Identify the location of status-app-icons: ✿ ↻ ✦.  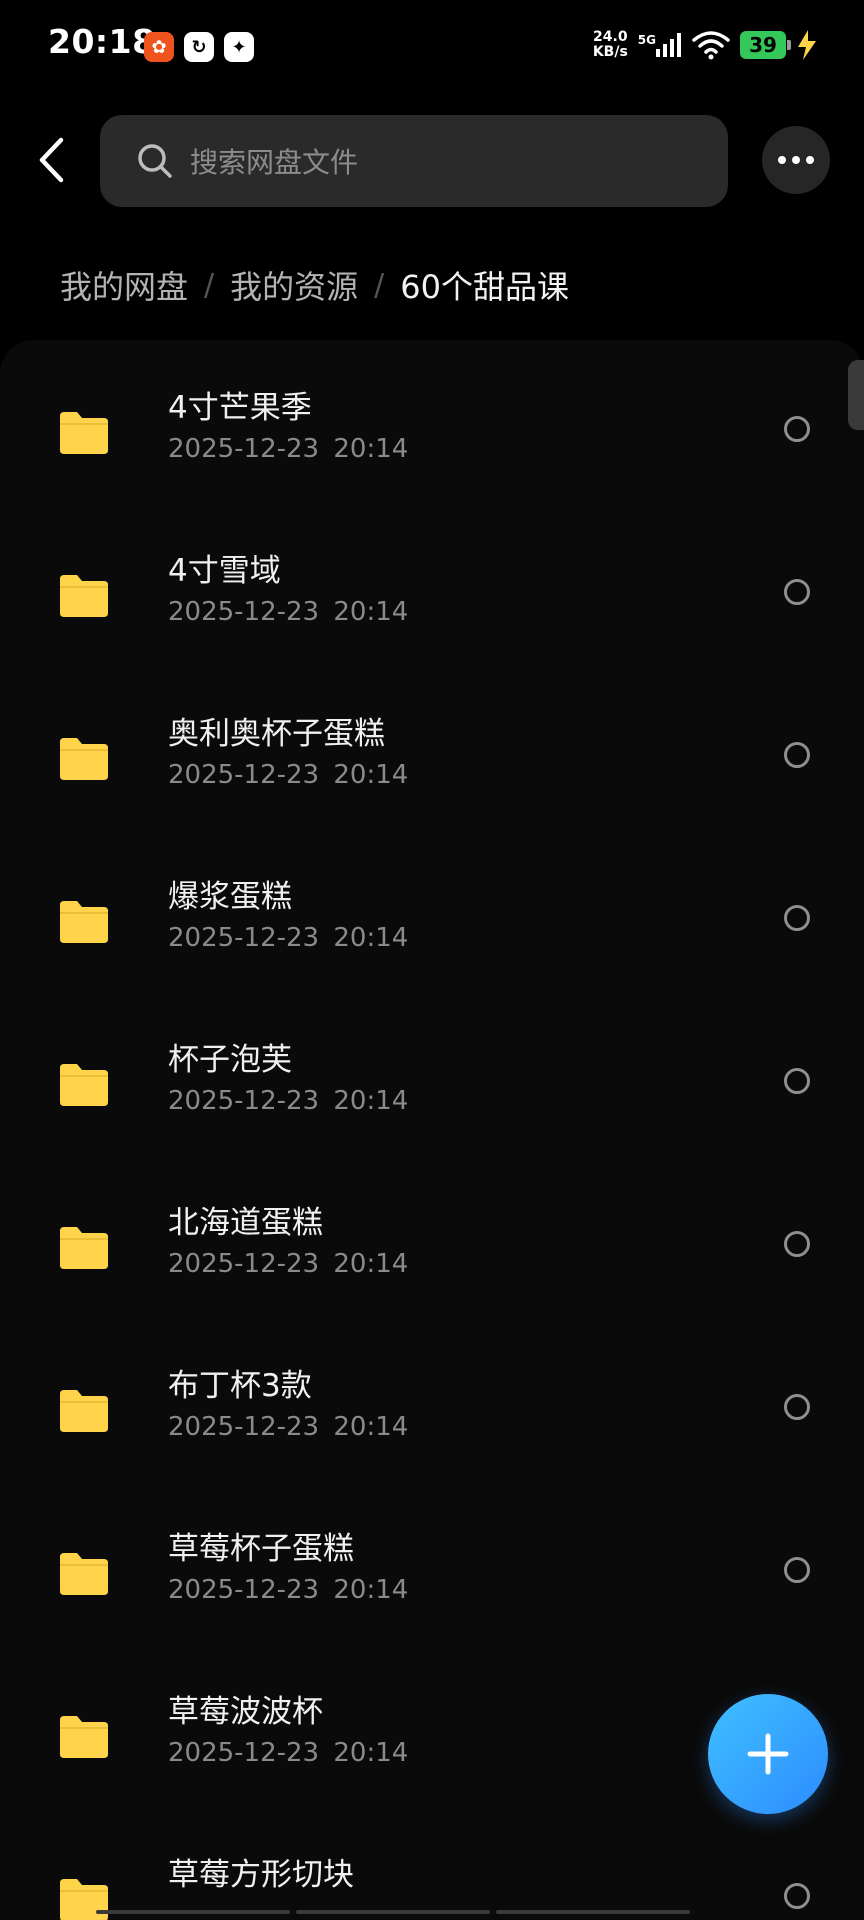
(199, 47).